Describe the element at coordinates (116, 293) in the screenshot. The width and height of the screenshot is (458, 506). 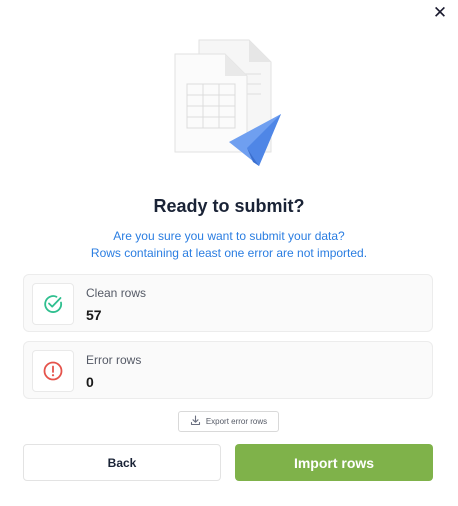
I see `clean-rows-label: Clean rows` at that location.